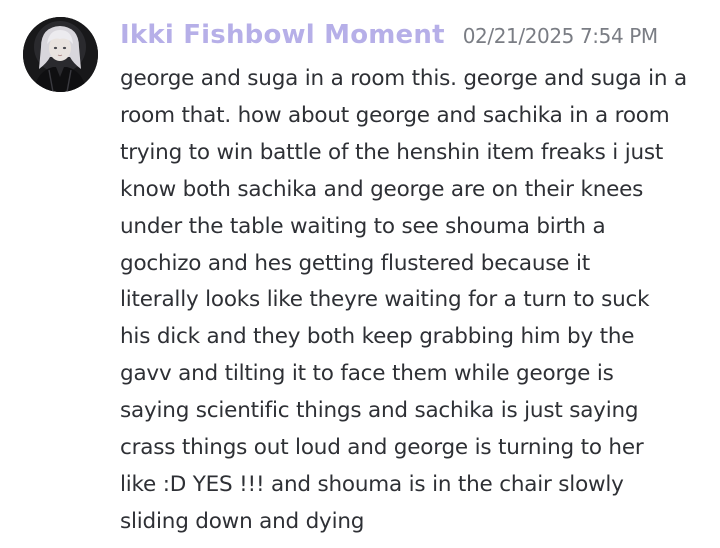  Describe the element at coordinates (560, 36) in the screenshot. I see `timestamp: 02/21/2025 7:54 PM` at that location.